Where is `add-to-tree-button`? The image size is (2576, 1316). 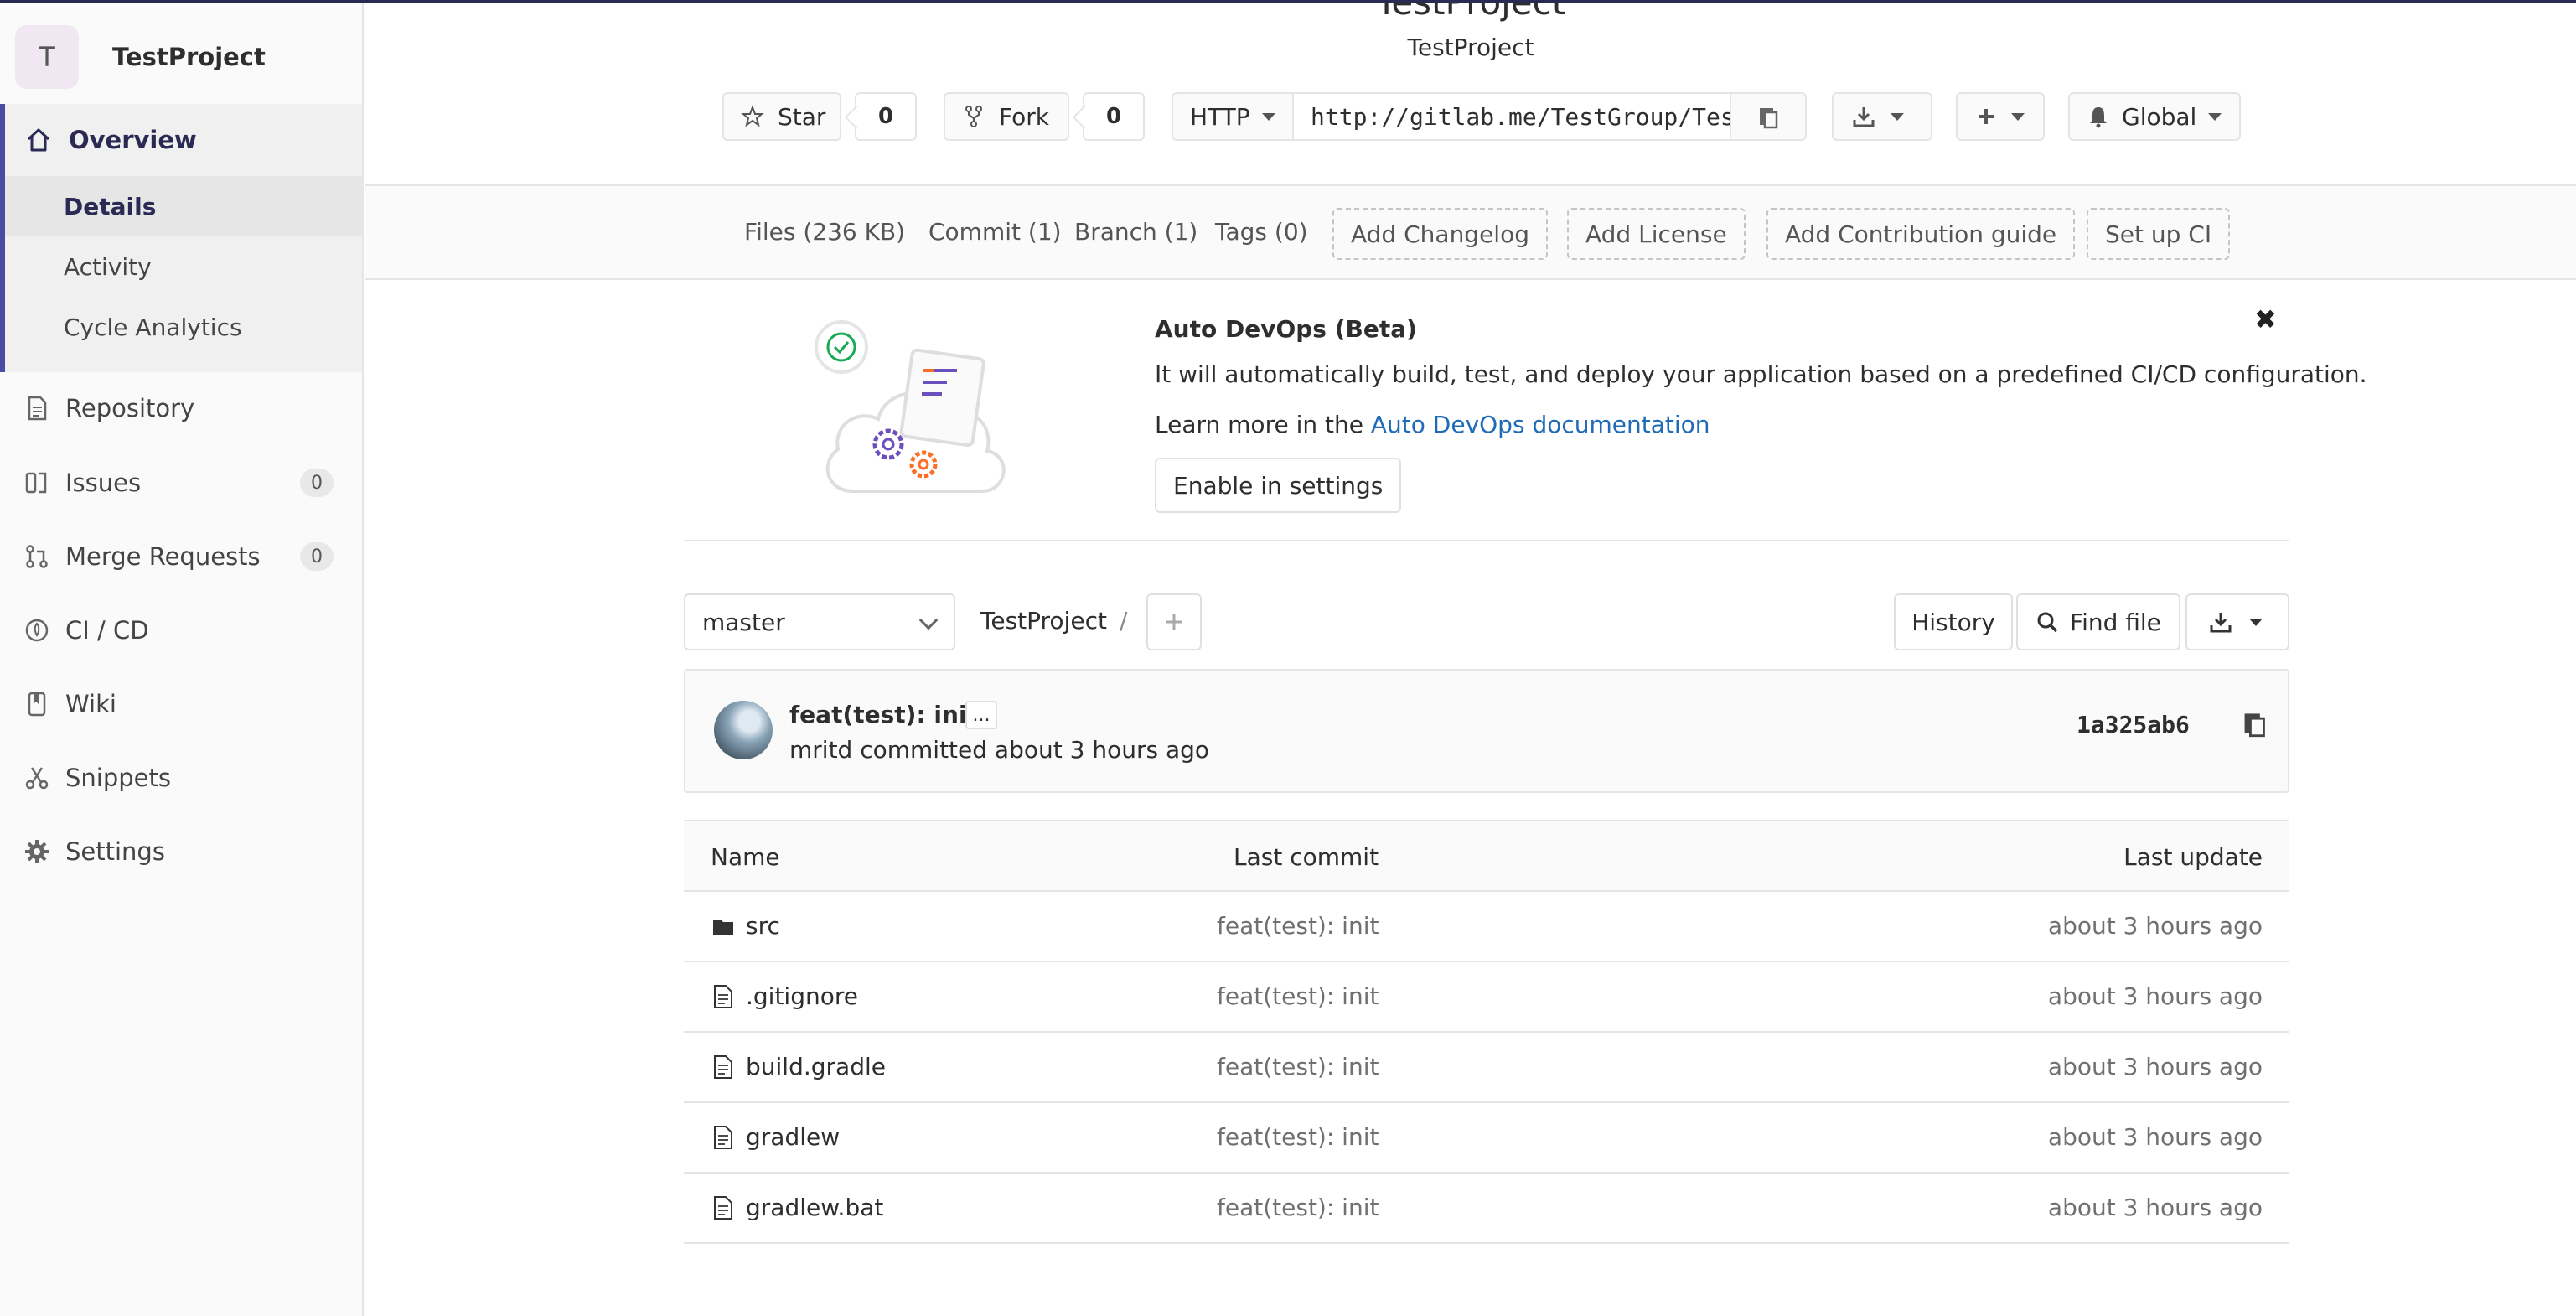 add-to-tree-button is located at coordinates (1174, 621).